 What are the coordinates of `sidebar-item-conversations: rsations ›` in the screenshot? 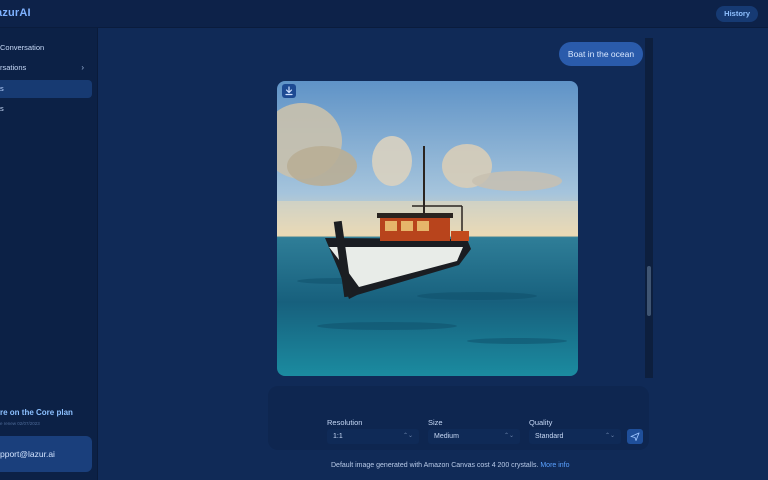 It's located at (46, 68).